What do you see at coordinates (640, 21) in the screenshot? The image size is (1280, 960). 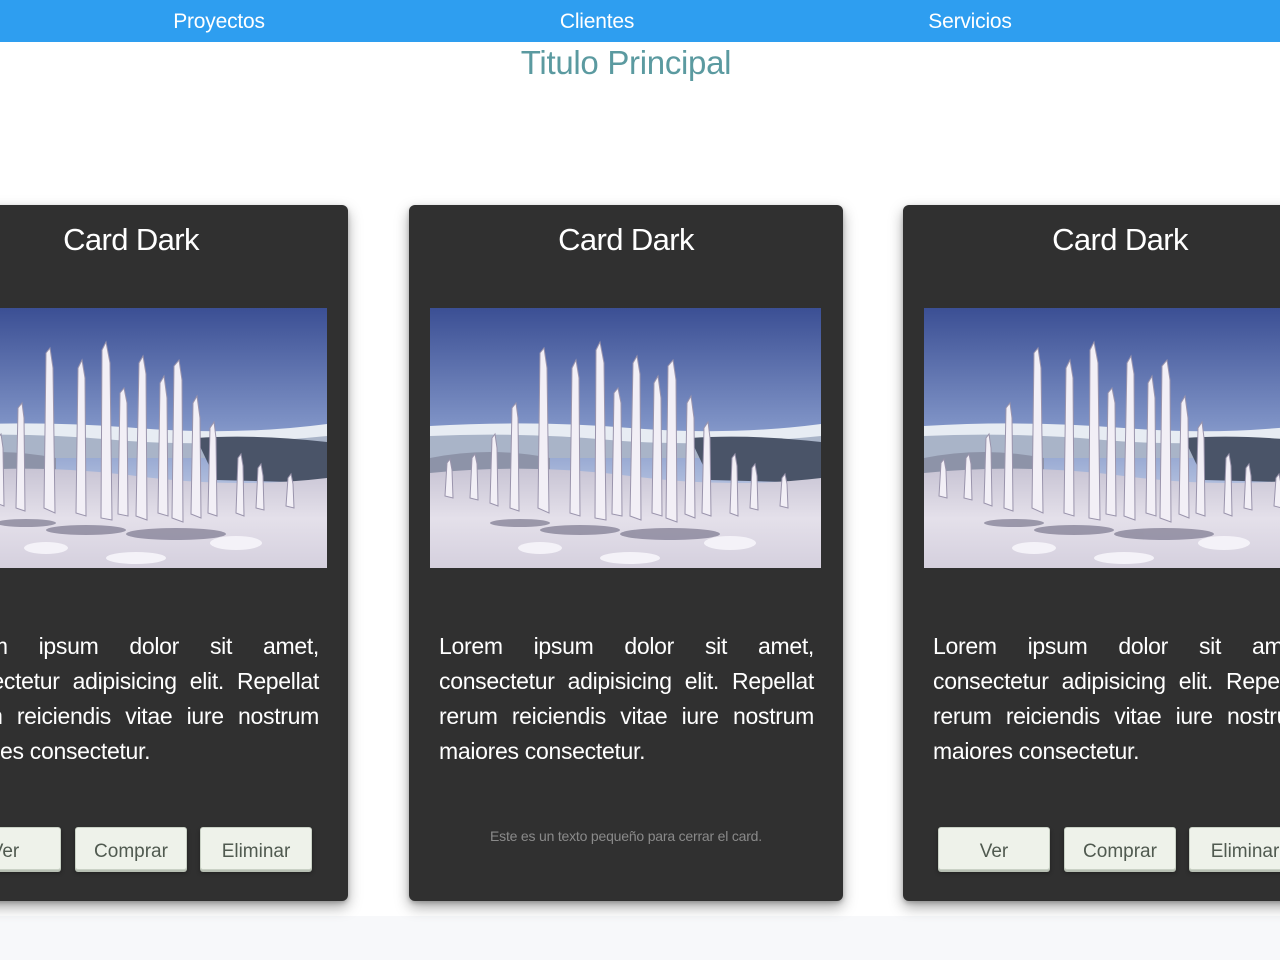 I see `top-navbar: Proyectos Clientes Servicios` at bounding box center [640, 21].